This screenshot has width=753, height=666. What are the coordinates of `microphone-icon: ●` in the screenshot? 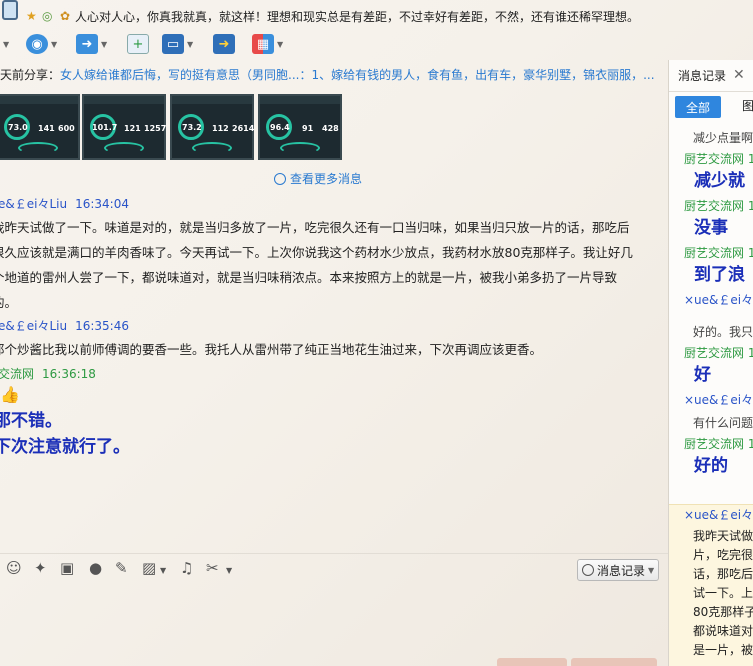 It's located at (95, 568).